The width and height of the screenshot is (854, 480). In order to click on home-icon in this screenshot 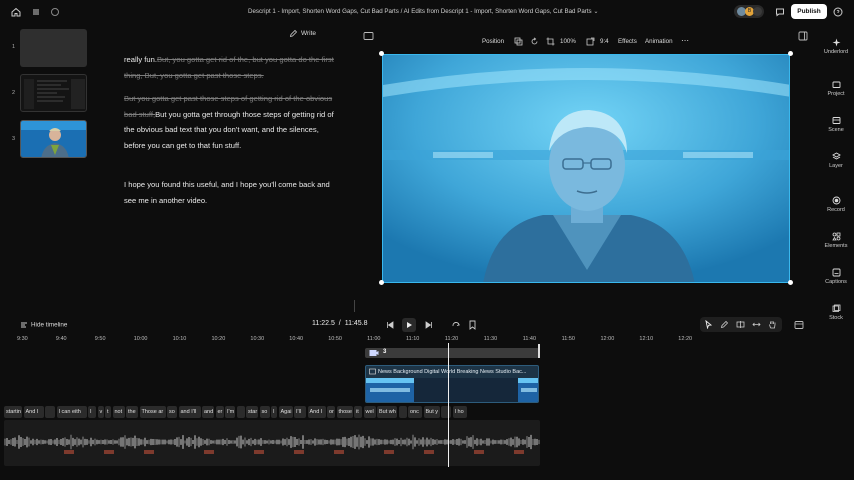, I will do `click(16, 12)`.